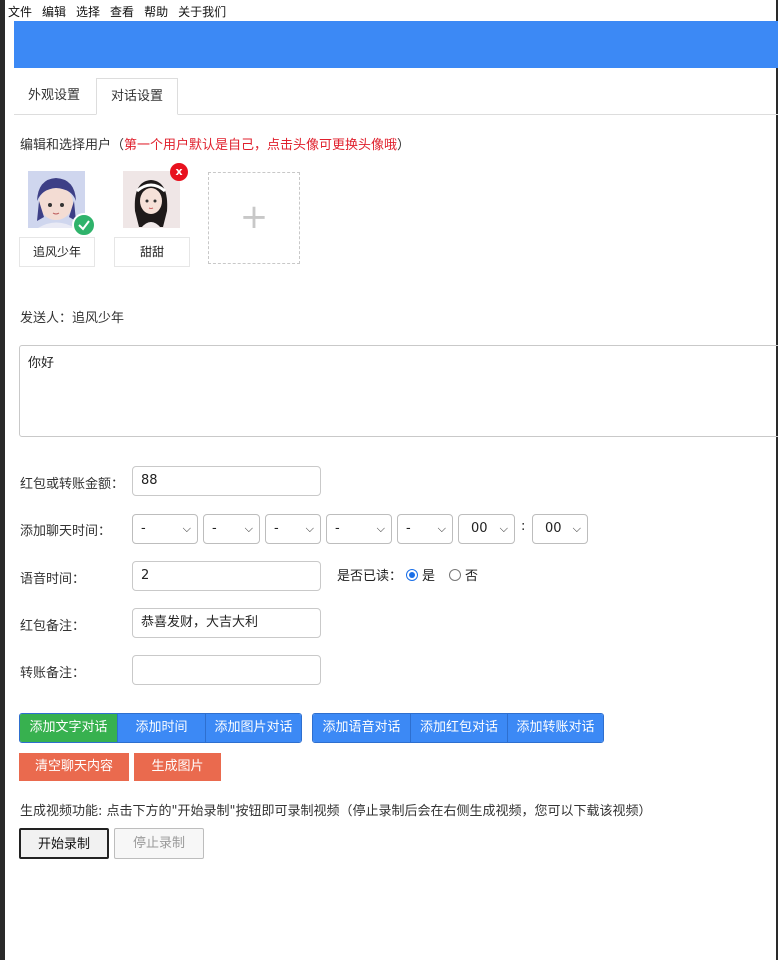 The image size is (778, 960). I want to click on sender-label: 发送人：, so click(46, 318).